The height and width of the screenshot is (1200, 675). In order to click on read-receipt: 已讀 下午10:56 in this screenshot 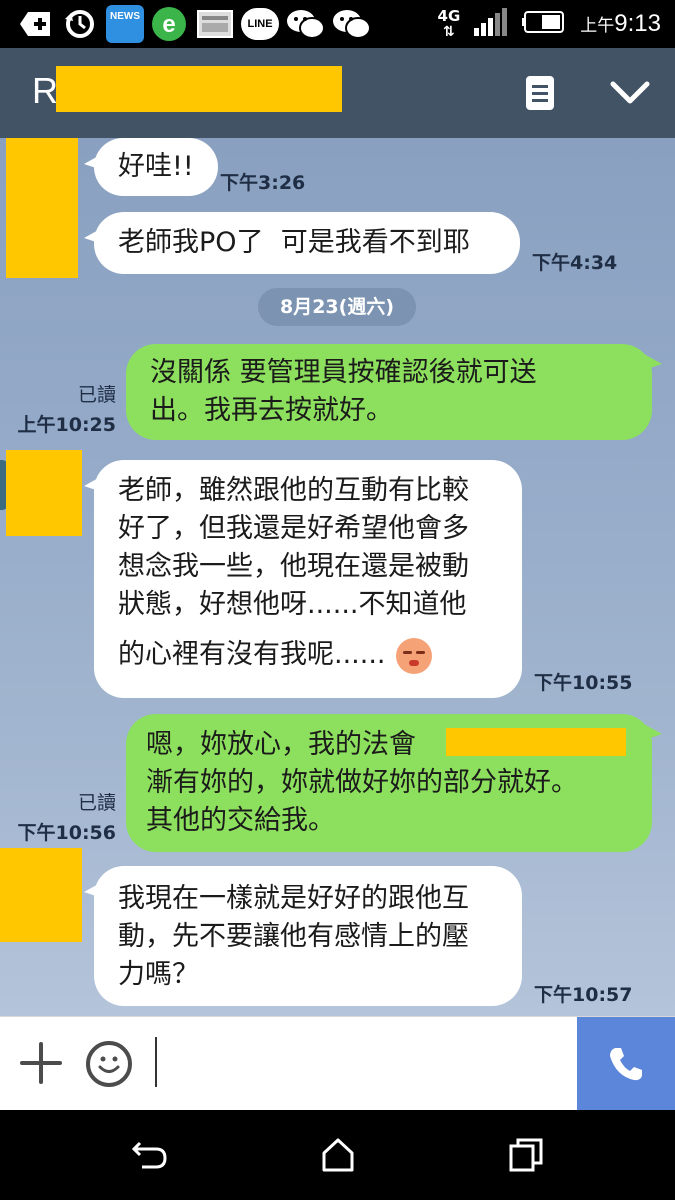, I will do `click(66, 818)`.